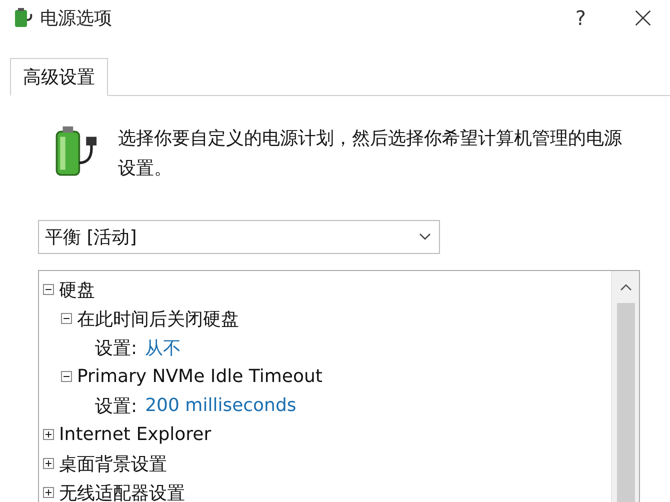 This screenshot has height=502, width=670. Describe the element at coordinates (425, 237) in the screenshot. I see `chevron-down-icon` at that location.